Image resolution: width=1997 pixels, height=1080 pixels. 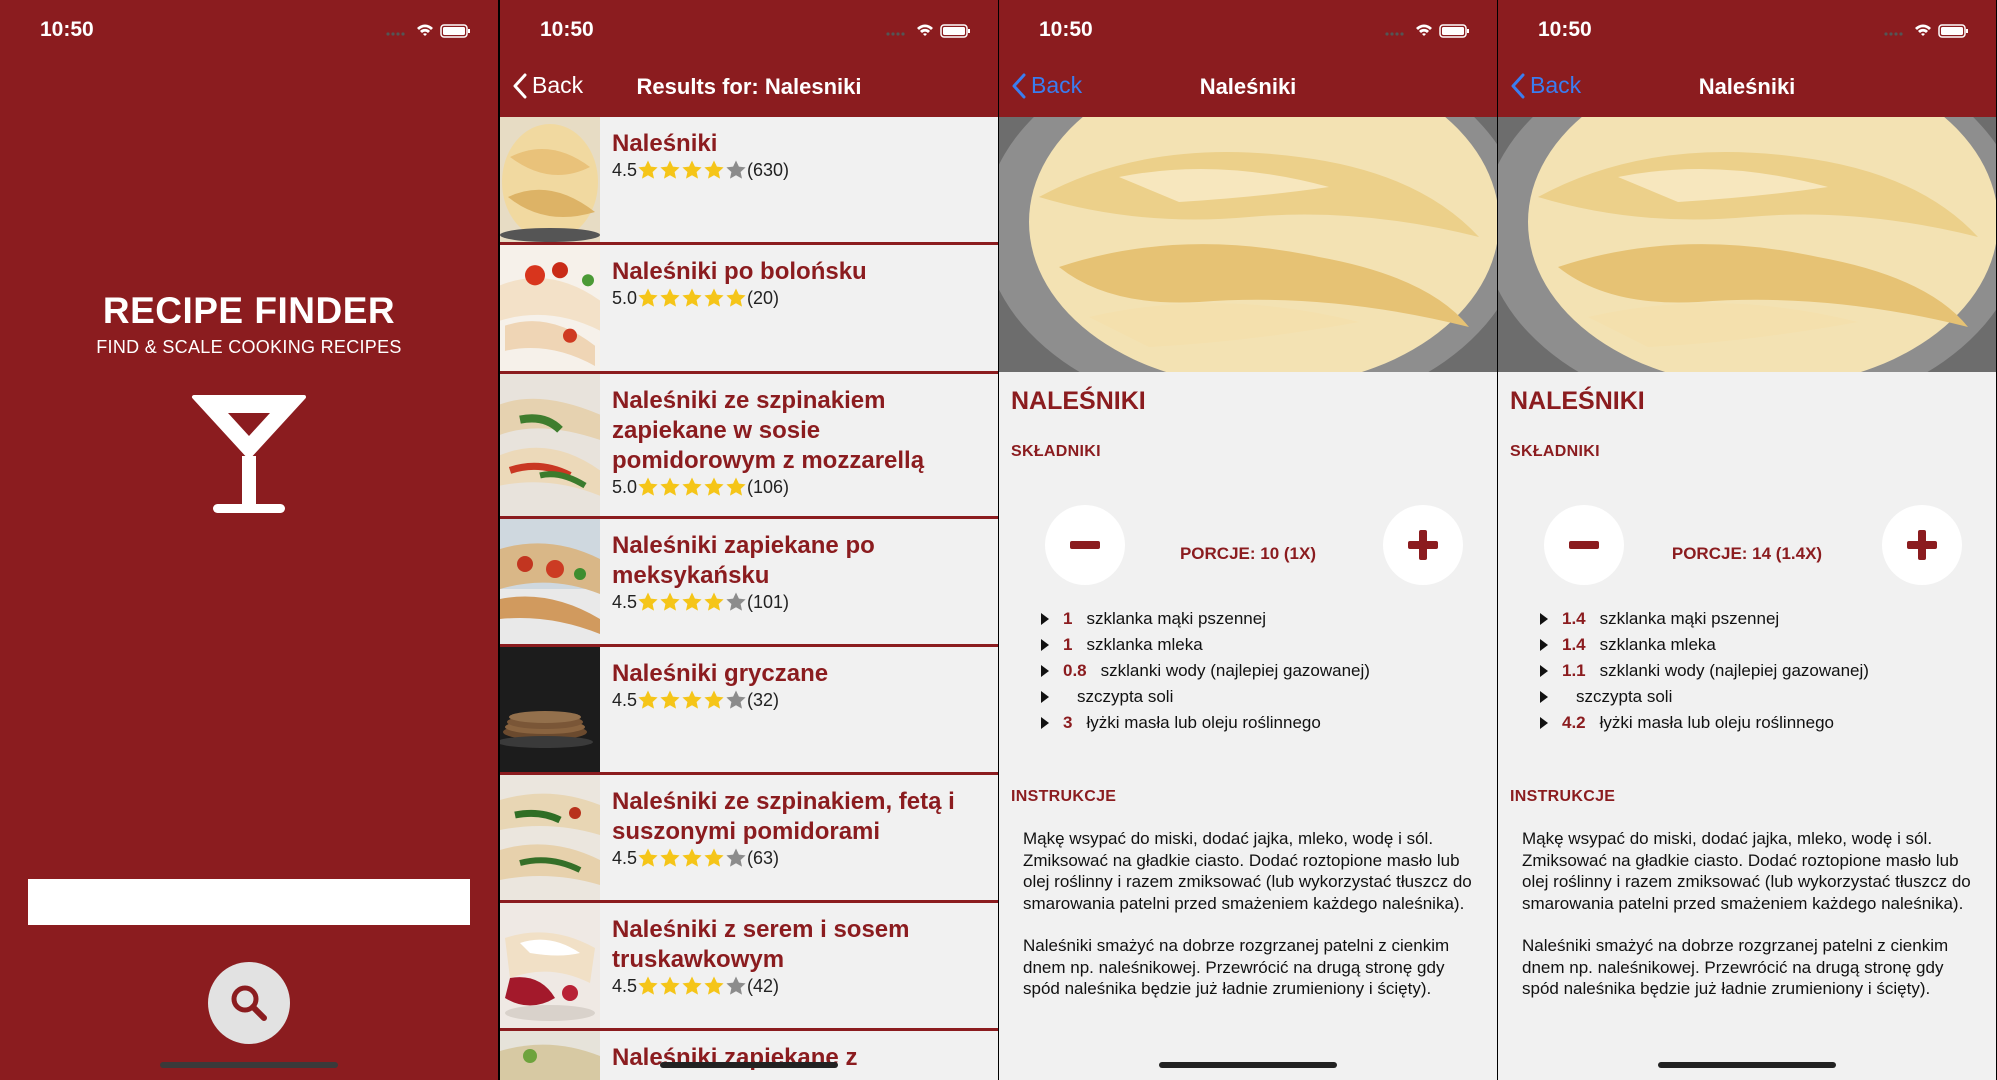 I want to click on ingredient-item: 1.1 szklanki wody (najlepiej gazowanej), so click(x=1763, y=671).